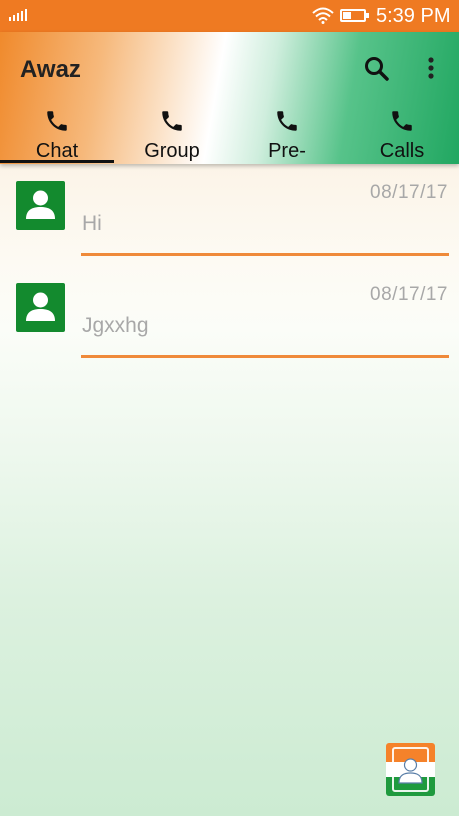  I want to click on signal-icon, so click(18, 15).